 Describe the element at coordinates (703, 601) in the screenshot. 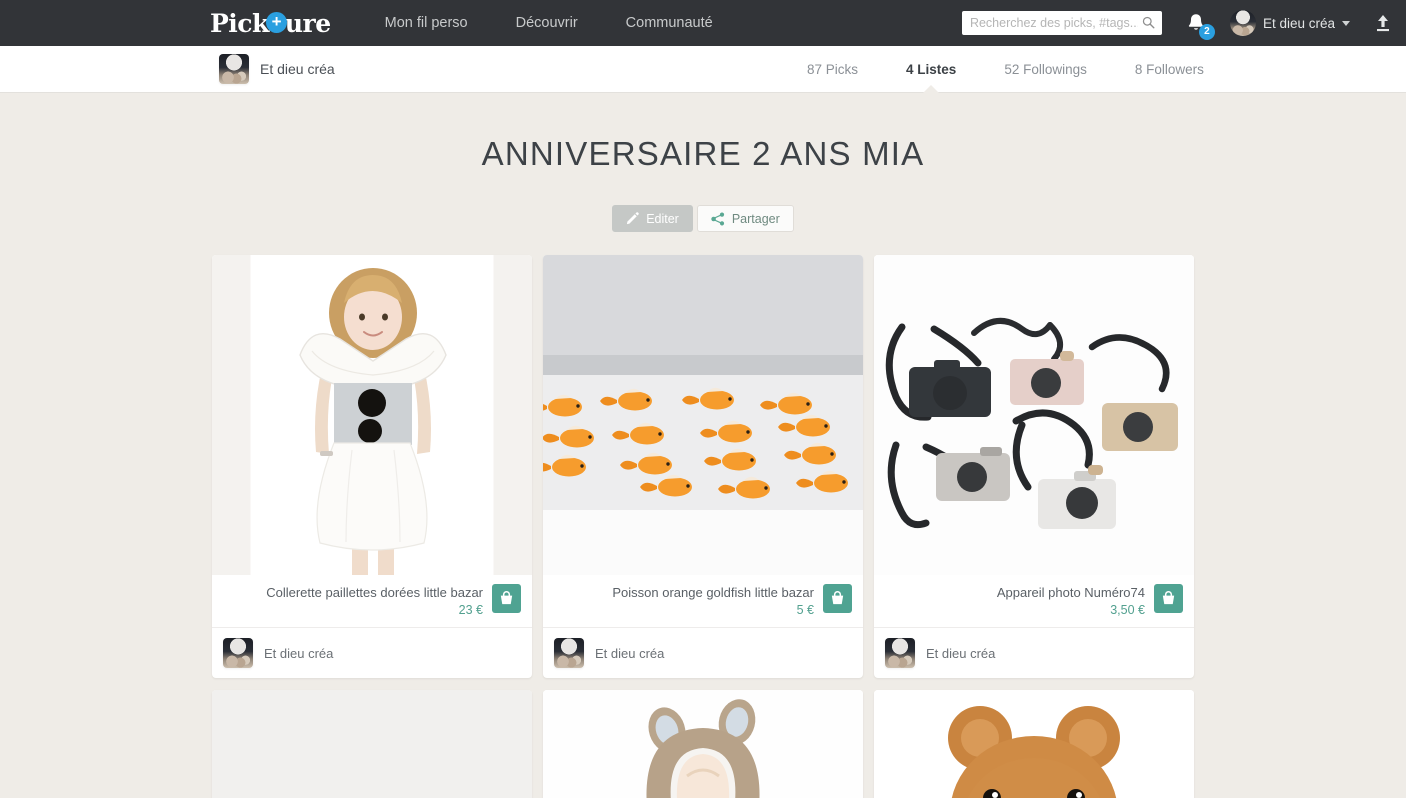

I see `pick-meta: Poisson orange goldfish little bazar 5 €` at that location.